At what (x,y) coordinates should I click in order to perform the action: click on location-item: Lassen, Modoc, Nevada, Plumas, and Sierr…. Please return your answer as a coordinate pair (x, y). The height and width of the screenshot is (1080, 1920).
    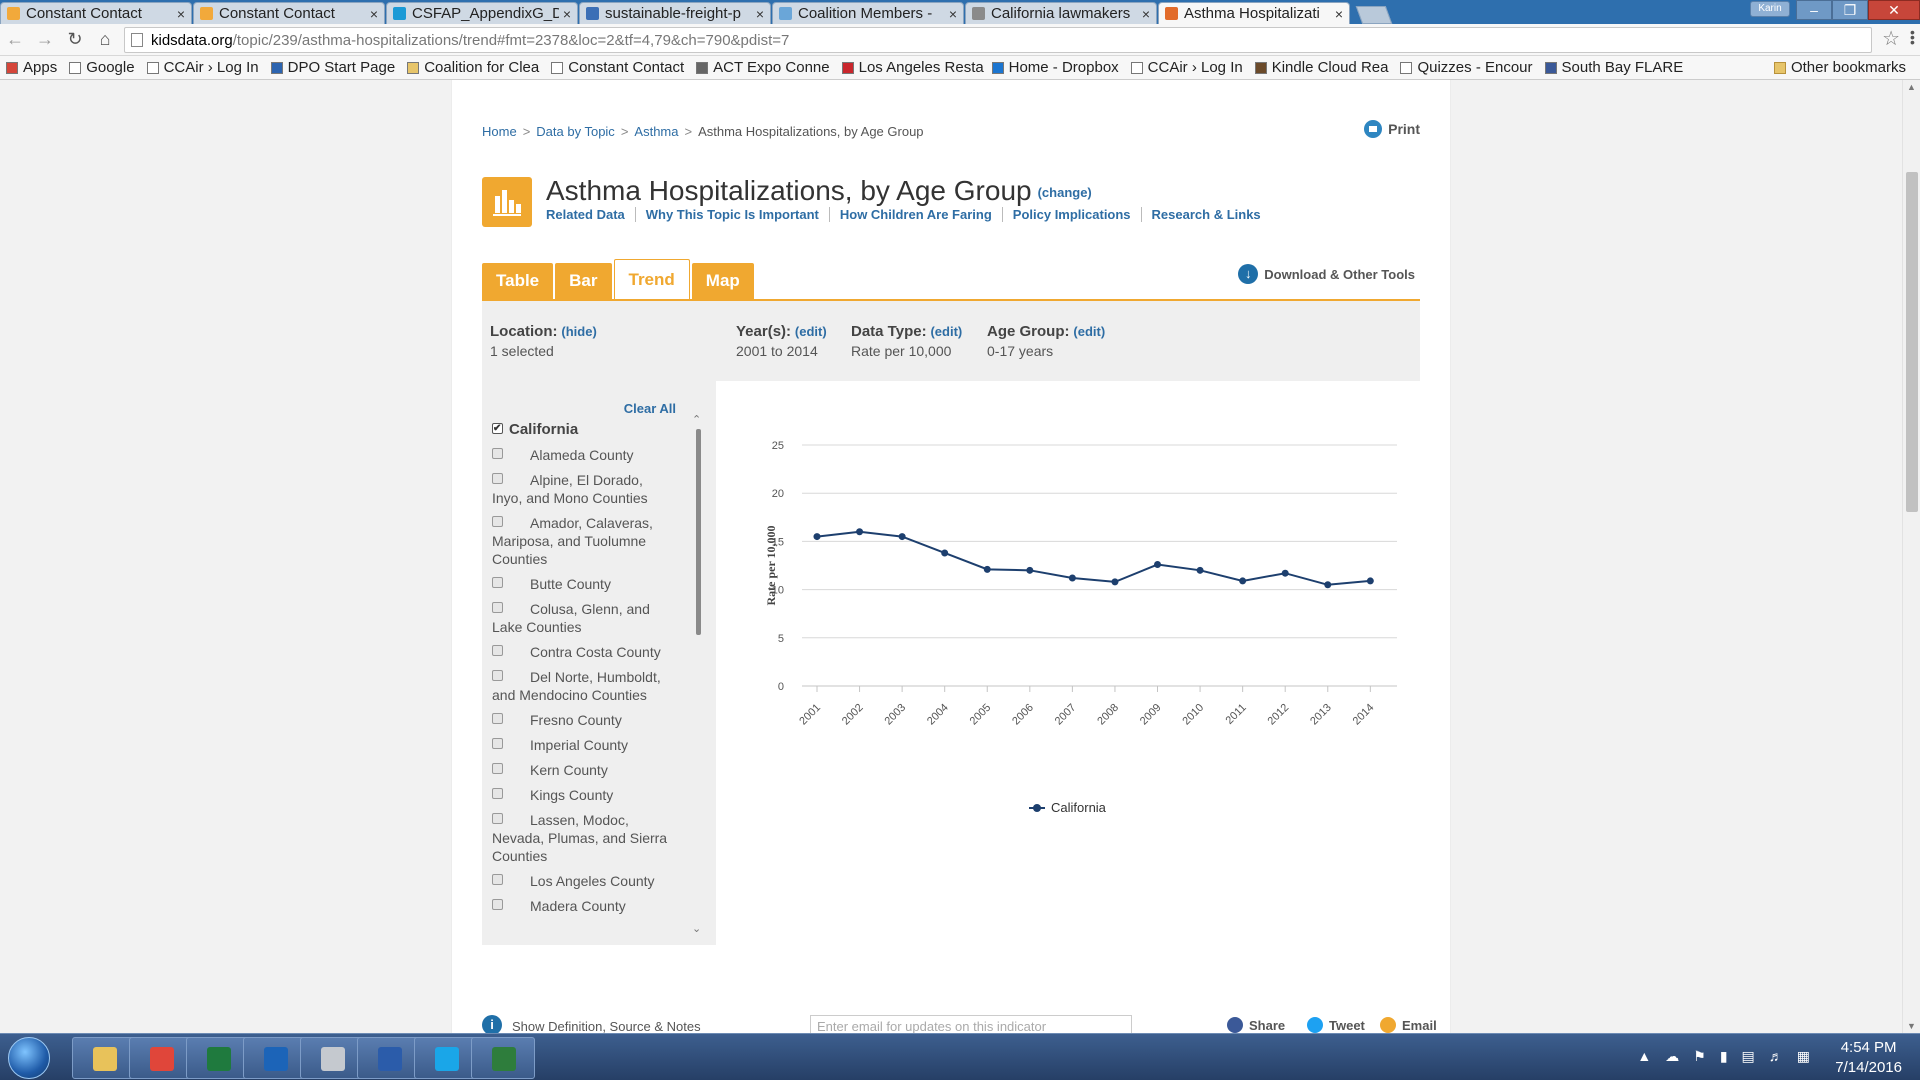
    Looking at the image, I should click on (584, 838).